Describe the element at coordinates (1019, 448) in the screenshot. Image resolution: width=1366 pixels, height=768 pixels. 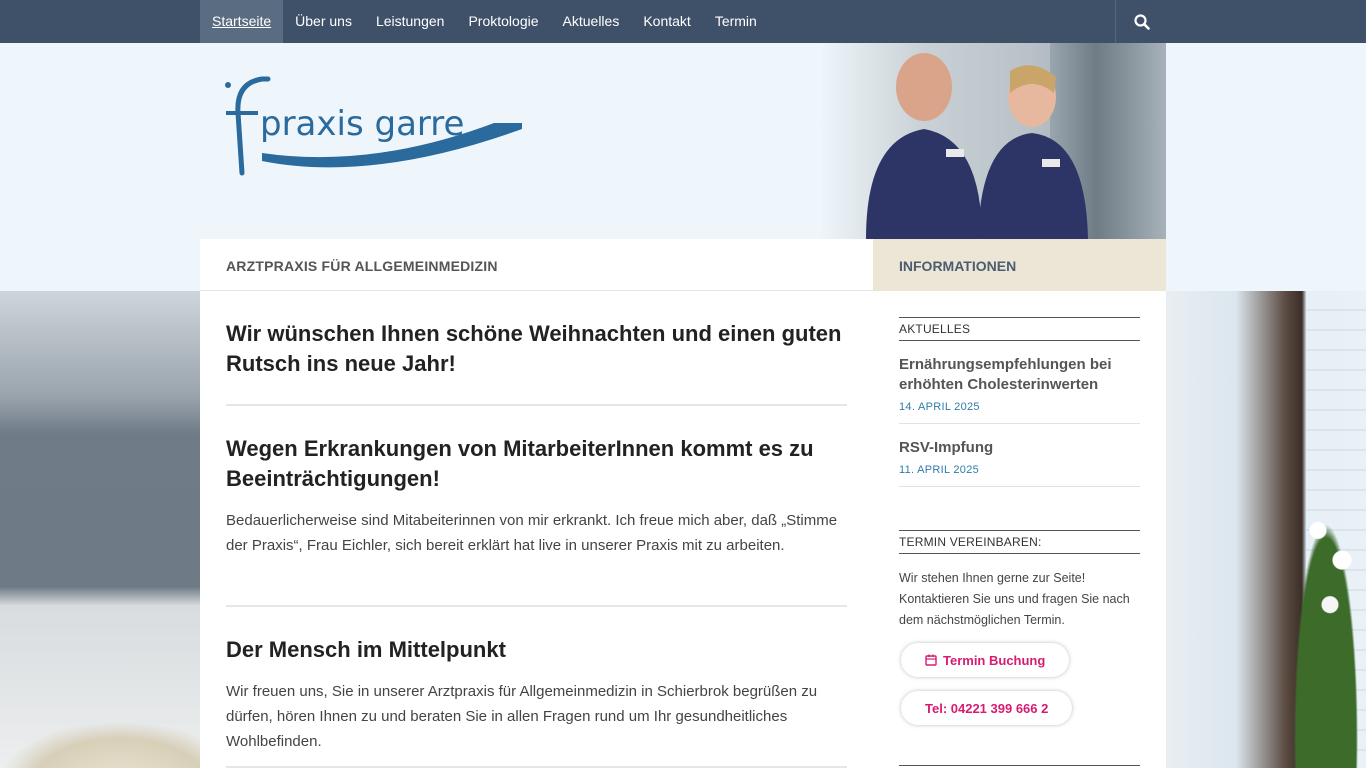
I see `news-title: RSV-Impfung` at that location.